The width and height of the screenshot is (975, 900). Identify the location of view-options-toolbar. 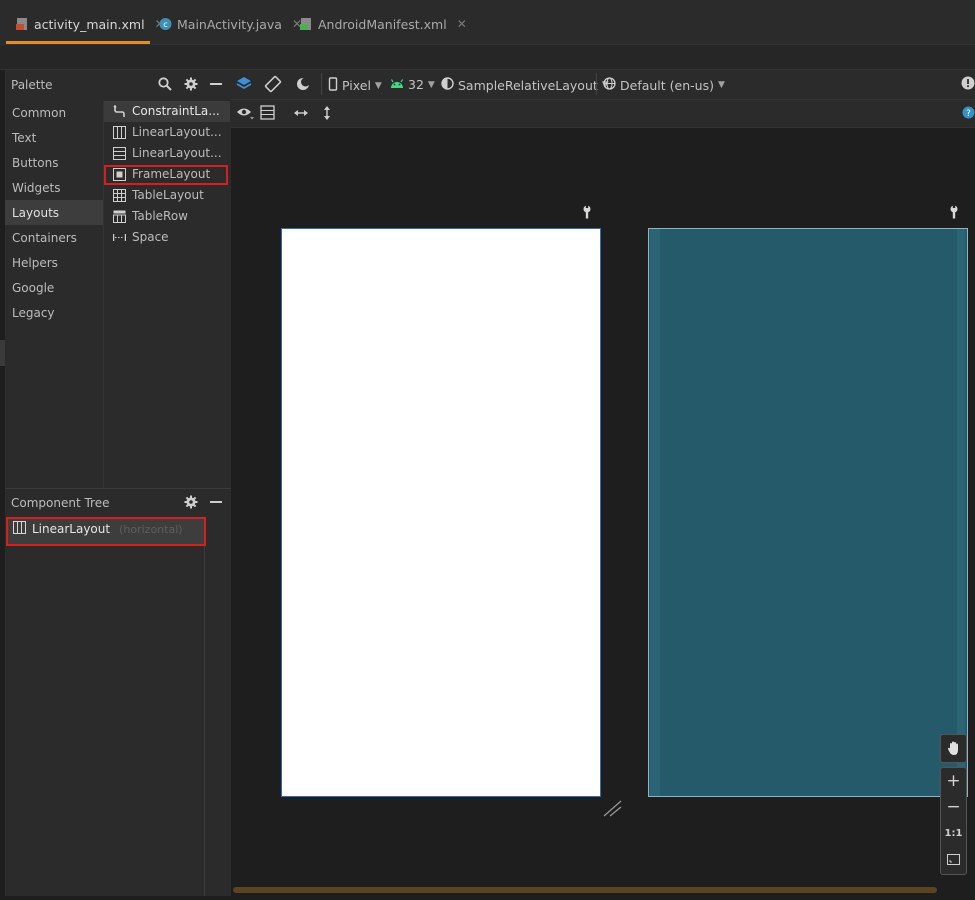
(603, 114).